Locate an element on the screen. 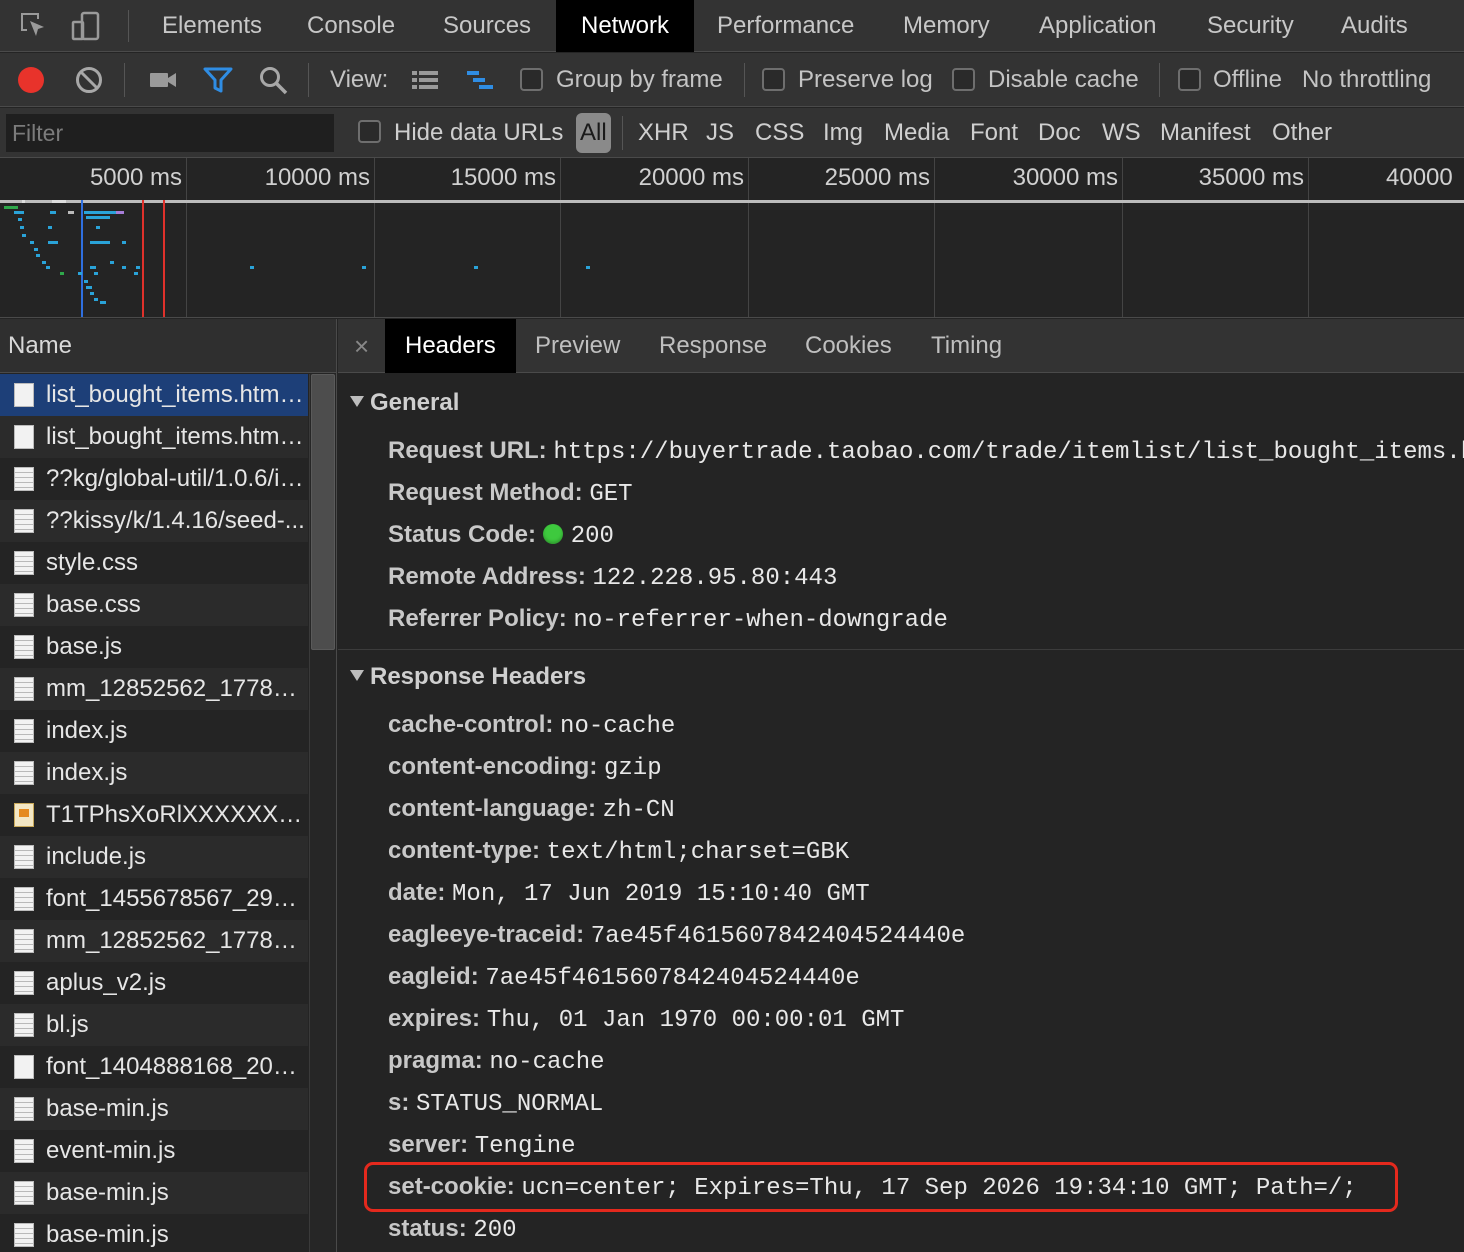 This screenshot has height=1252, width=1464. tab-response: Response is located at coordinates (713, 346).